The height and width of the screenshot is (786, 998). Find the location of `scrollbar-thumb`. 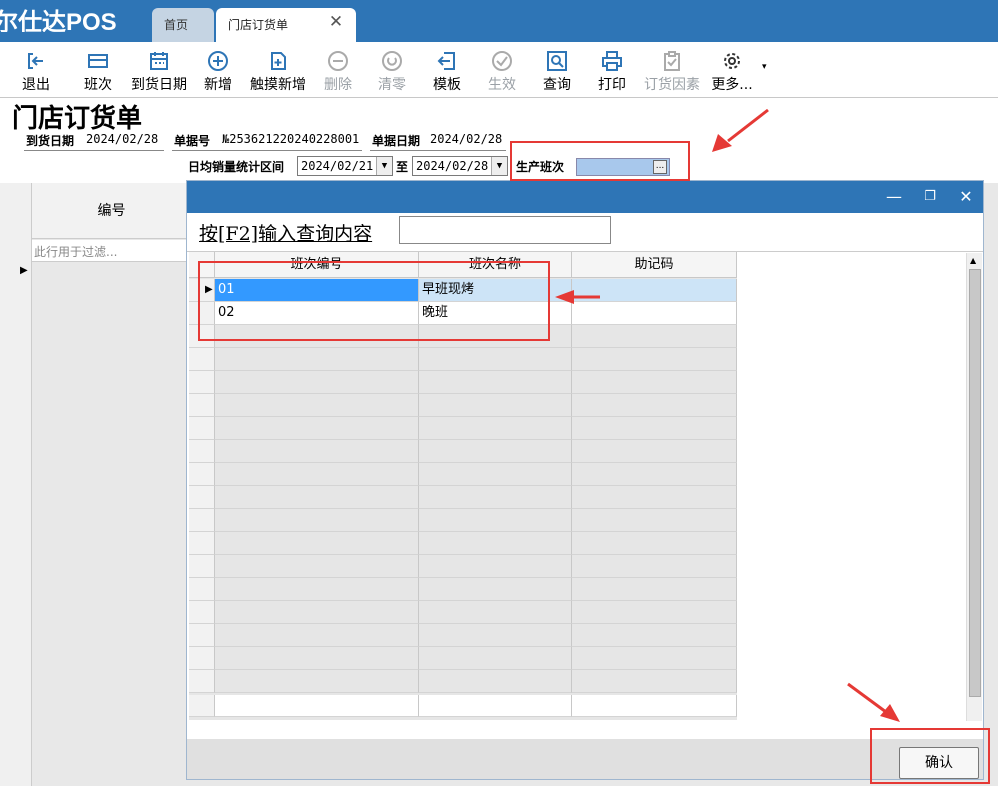

scrollbar-thumb is located at coordinates (975, 483).